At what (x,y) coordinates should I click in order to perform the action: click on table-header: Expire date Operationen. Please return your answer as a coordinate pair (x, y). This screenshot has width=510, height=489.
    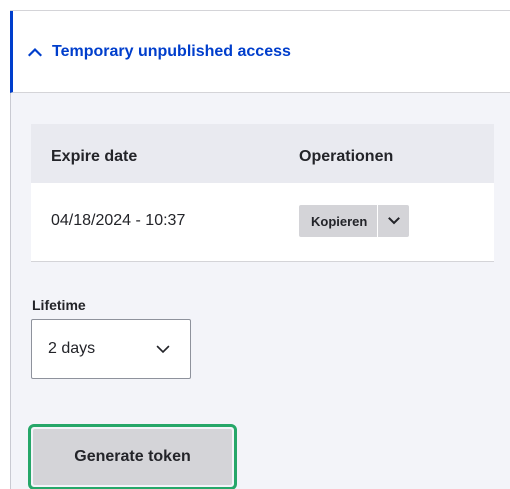
    Looking at the image, I should click on (262, 153).